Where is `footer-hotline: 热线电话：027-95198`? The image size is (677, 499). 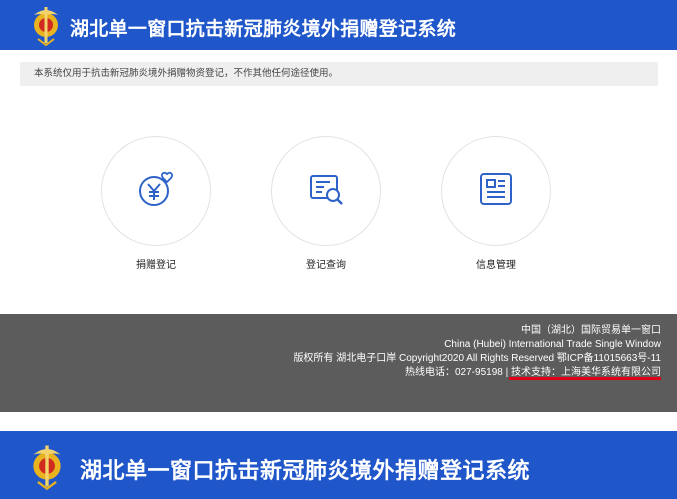
footer-hotline: 热线电话：027-95198 is located at coordinates (454, 372).